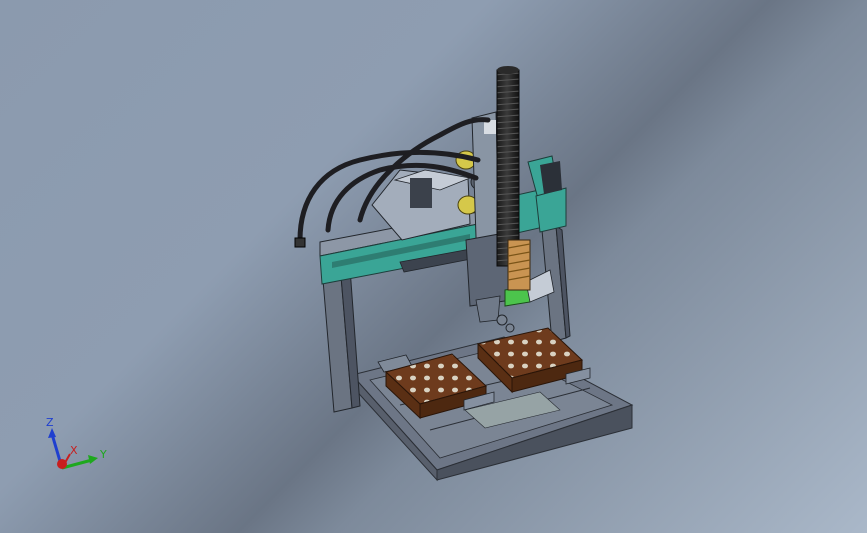 This screenshot has width=867, height=533. I want to click on lead-screw, so click(513, 178).